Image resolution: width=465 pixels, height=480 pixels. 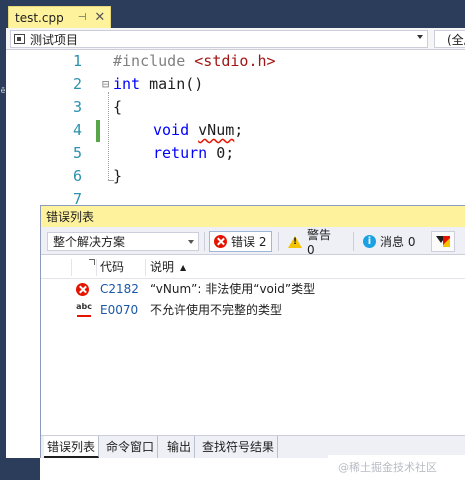 I want to click on intellisense-error-icon: abc, so click(x=84, y=310).